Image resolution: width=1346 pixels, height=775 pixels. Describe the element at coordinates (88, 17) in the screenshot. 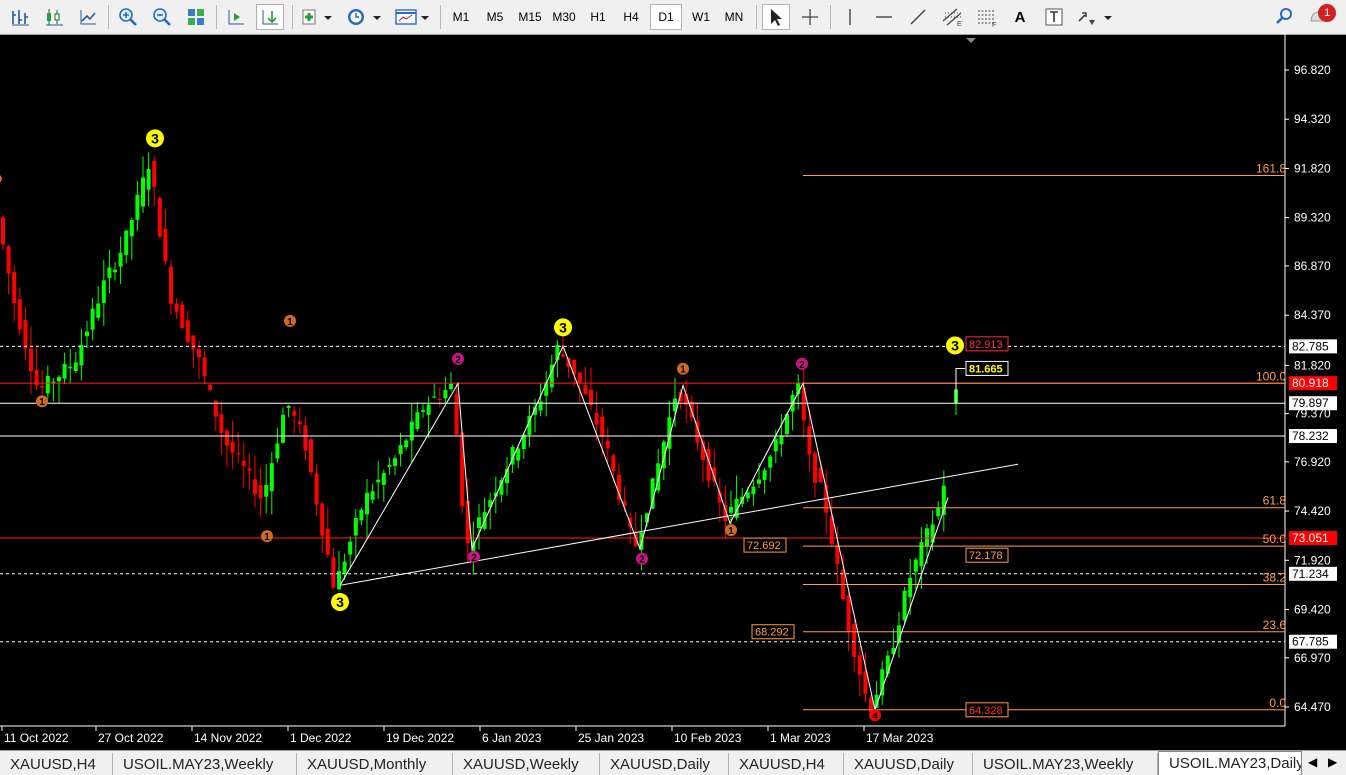

I see `line-chart-icon` at that location.